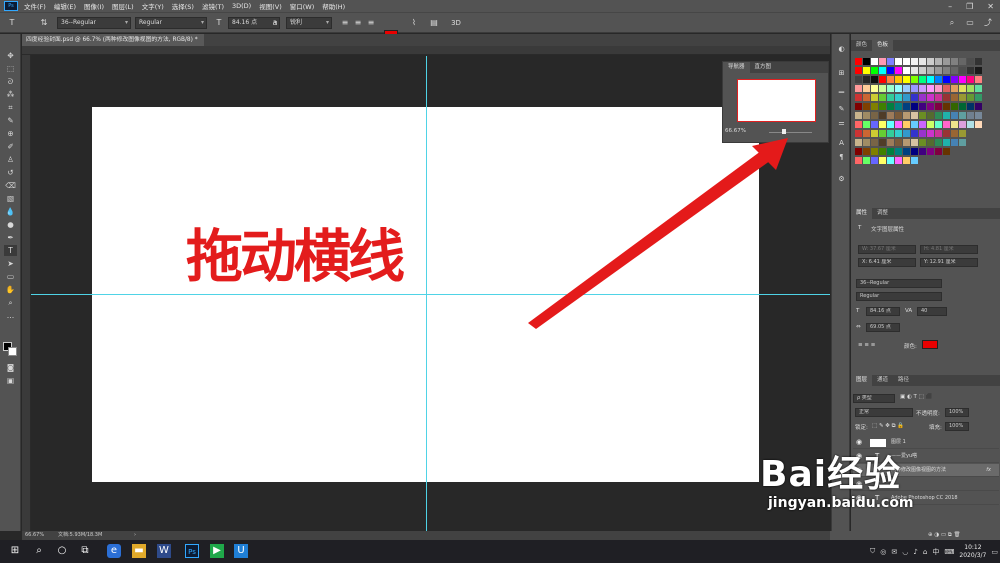 Image resolution: width=1000 pixels, height=563 pixels. Describe the element at coordinates (944, 535) in the screenshot. I see `layers-footer-icons: ⊕ ◑ ▭ ⧉ 🗑` at that location.